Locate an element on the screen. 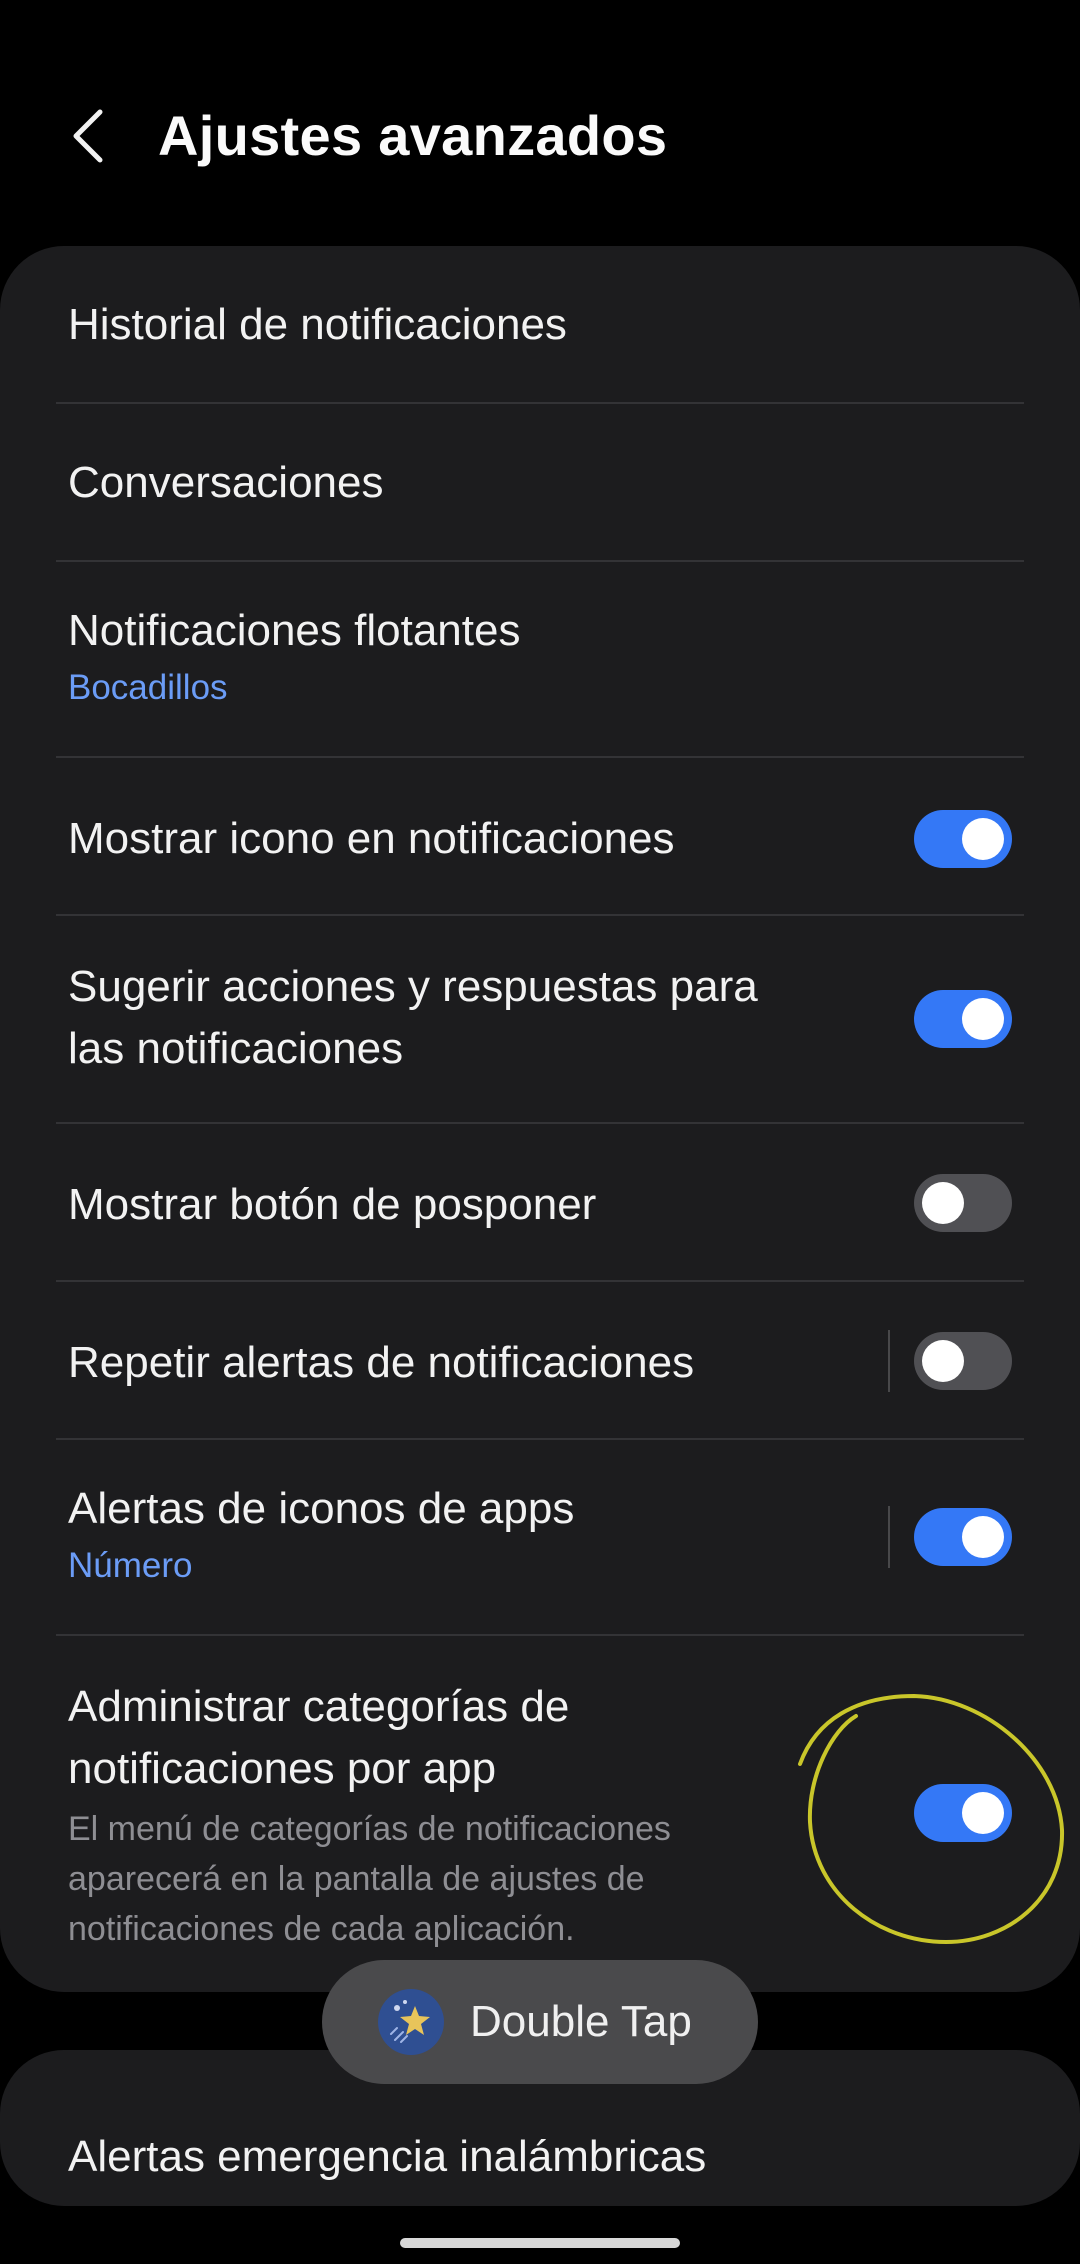  categorias-toggle is located at coordinates (963, 1813).